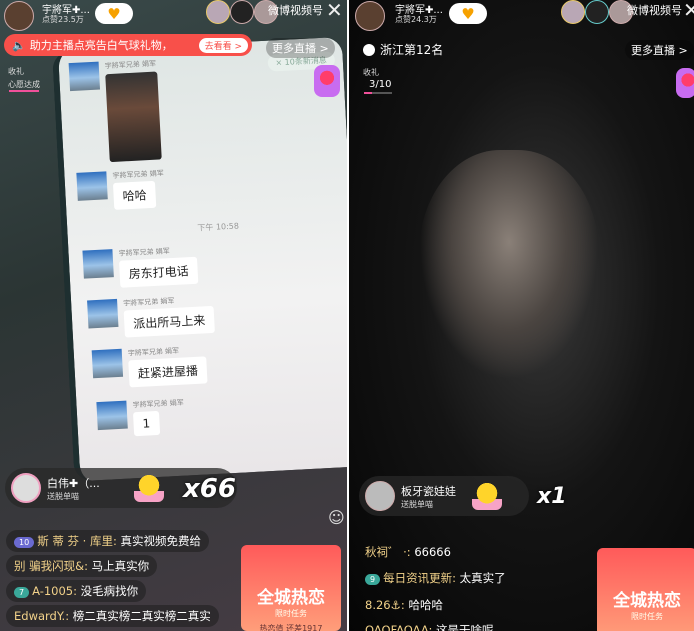  I want to click on announcement-banner: 🔈 助力主播点亮告白气球礼物， 去看看 >, so click(128, 45).